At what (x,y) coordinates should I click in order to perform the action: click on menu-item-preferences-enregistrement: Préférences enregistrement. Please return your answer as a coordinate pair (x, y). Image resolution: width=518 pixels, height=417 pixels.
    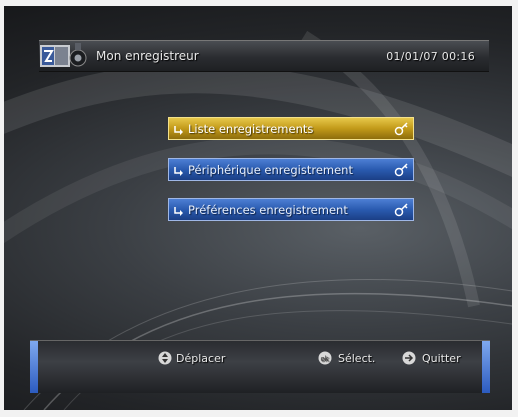
    Looking at the image, I should click on (291, 209).